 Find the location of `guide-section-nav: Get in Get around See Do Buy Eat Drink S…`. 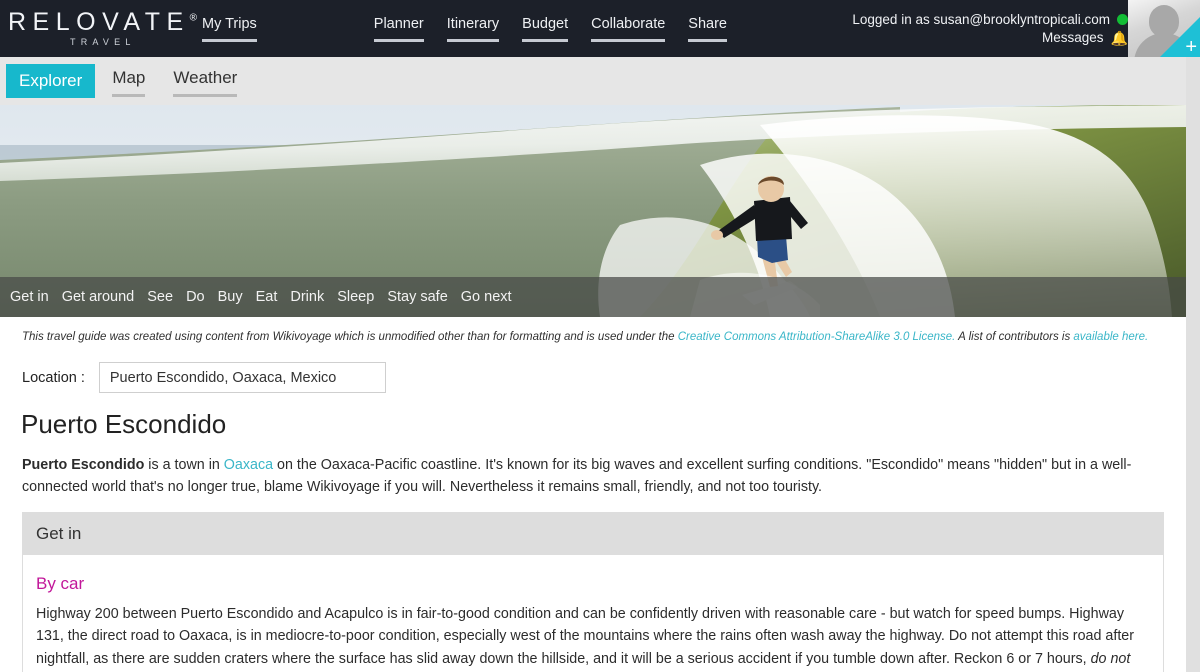

guide-section-nav: Get in Get around See Do Buy Eat Drink S… is located at coordinates (593, 297).